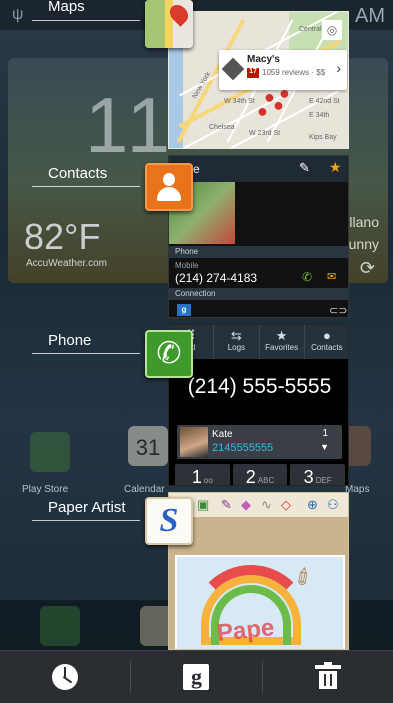 The image size is (393, 703). Describe the element at coordinates (187, 265) in the screenshot. I see `phone-type: Mobile` at that location.